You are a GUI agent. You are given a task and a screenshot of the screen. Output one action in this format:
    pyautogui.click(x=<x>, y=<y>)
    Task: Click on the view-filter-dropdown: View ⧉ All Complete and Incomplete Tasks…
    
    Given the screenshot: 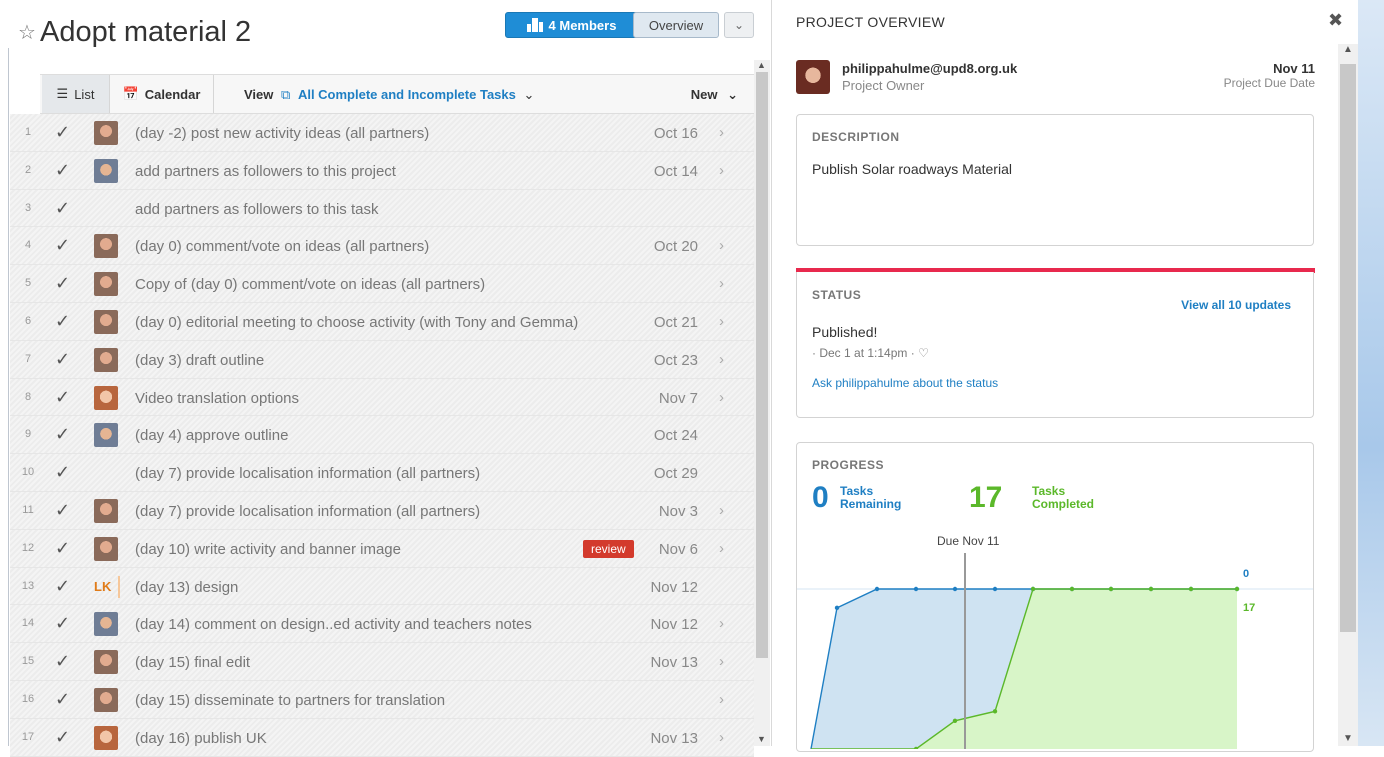 What is the action you would take?
    pyautogui.click(x=389, y=95)
    